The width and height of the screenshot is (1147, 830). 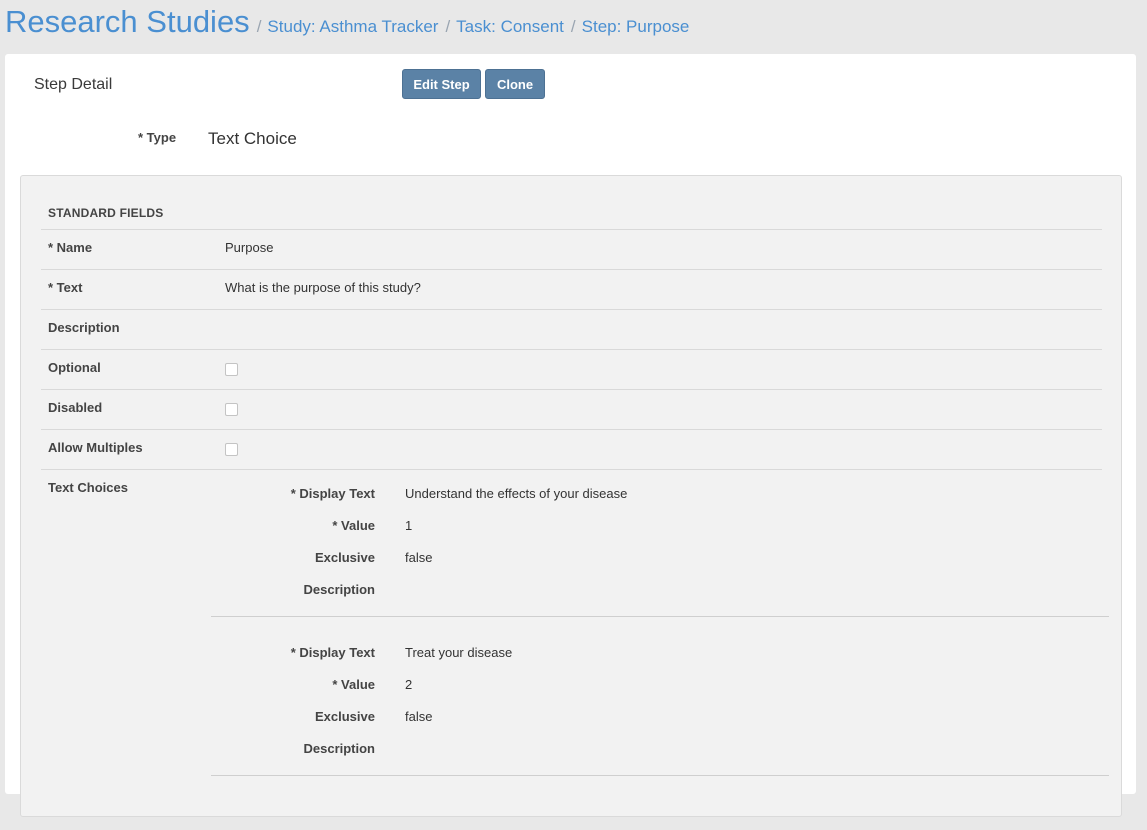 I want to click on panel-title: Step Detail, so click(x=73, y=84).